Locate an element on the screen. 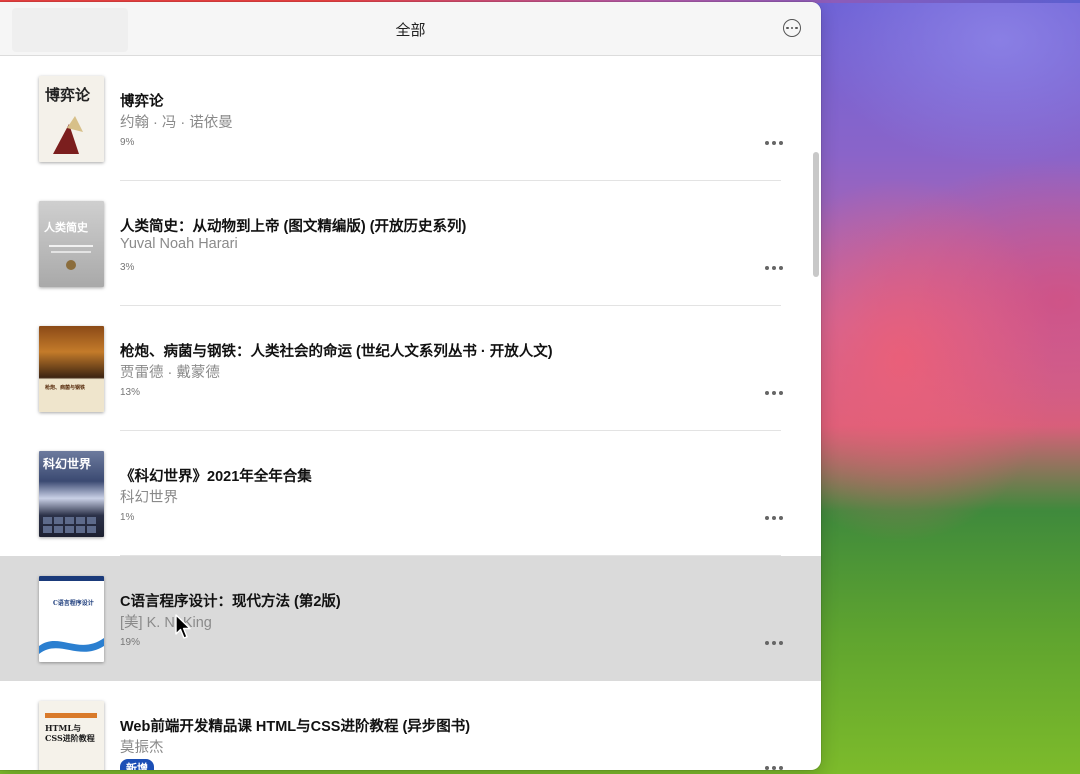 This screenshot has width=1080, height=774. new-badge: 新增 is located at coordinates (137, 764).